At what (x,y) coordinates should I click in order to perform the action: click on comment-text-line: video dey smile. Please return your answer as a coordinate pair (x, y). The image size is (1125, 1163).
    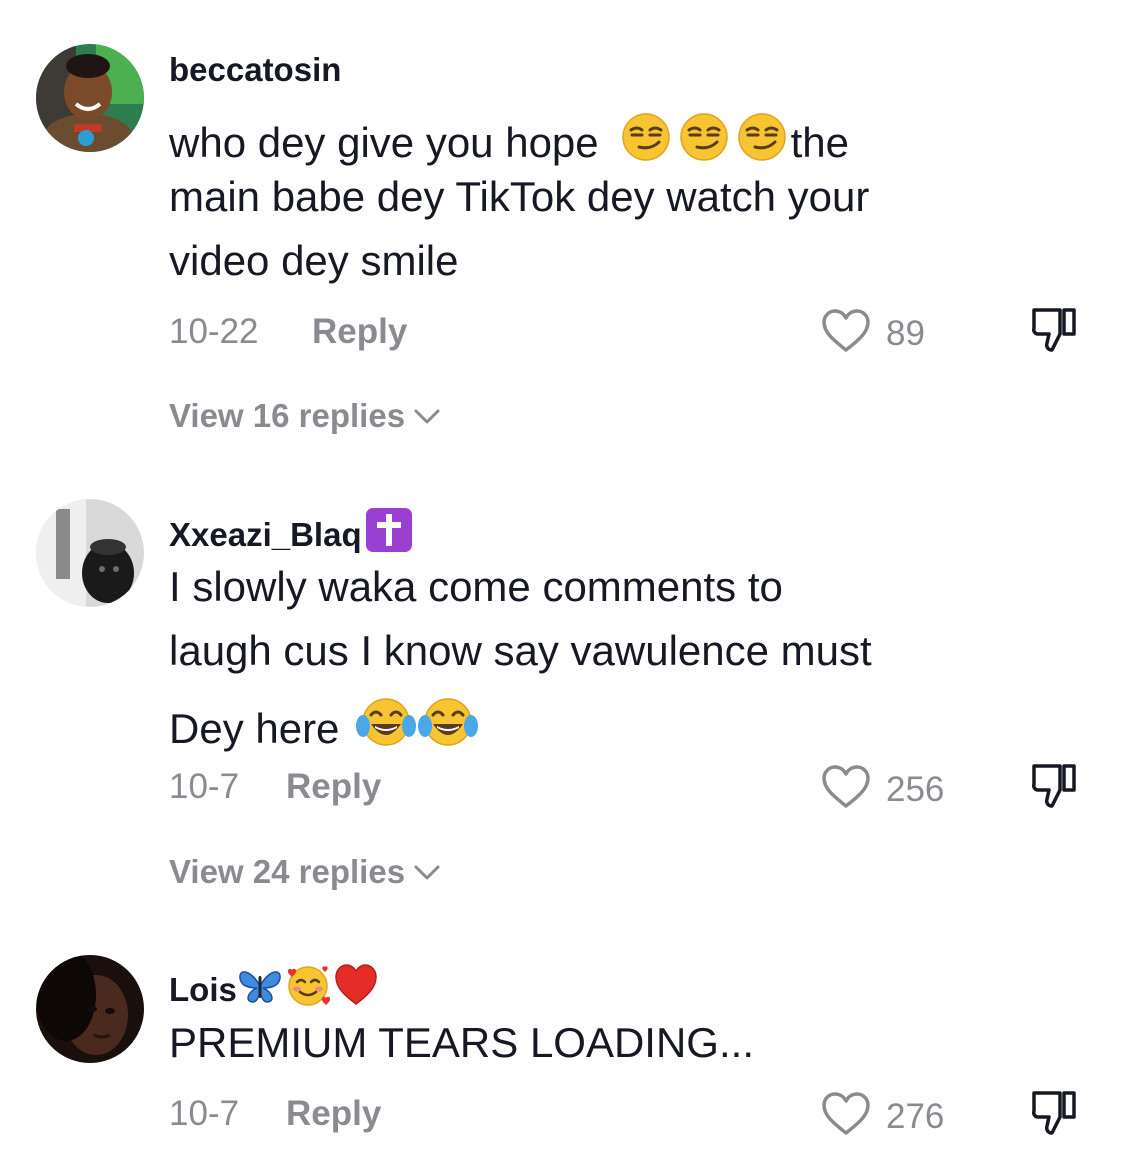
    Looking at the image, I should click on (314, 260).